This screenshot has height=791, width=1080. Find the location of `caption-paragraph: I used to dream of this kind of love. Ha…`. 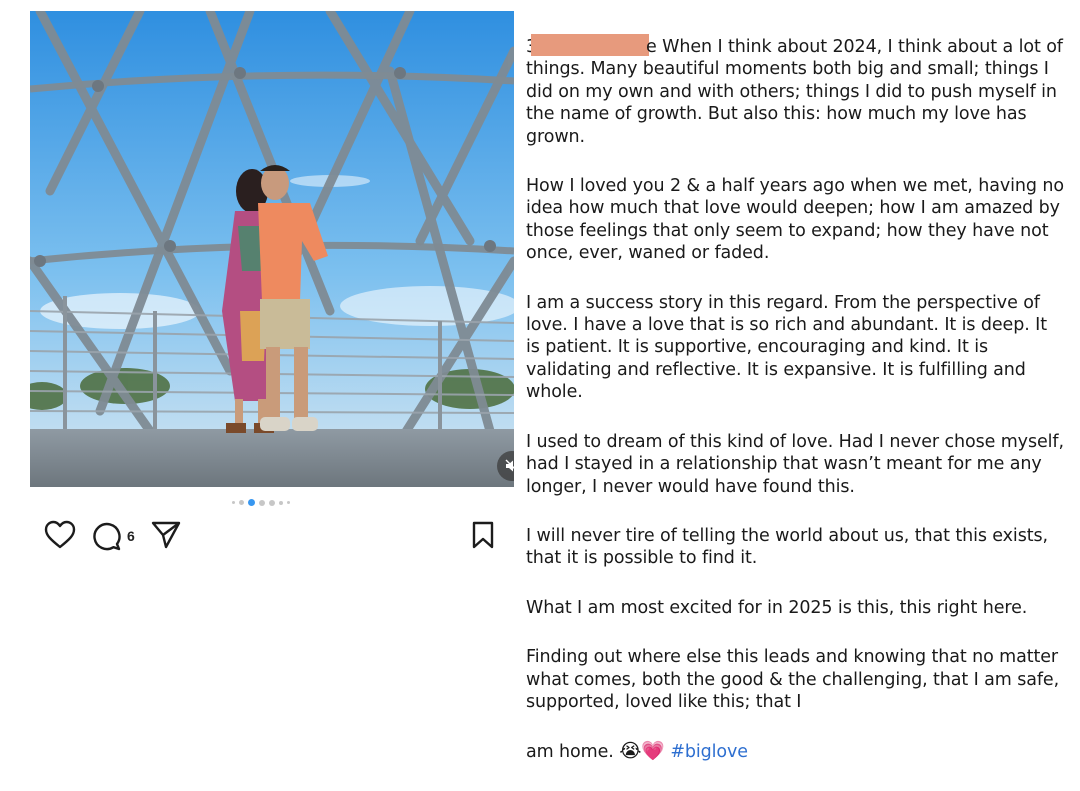

caption-paragraph: I used to dream of this kind of love. Ha… is located at coordinates (795, 464).